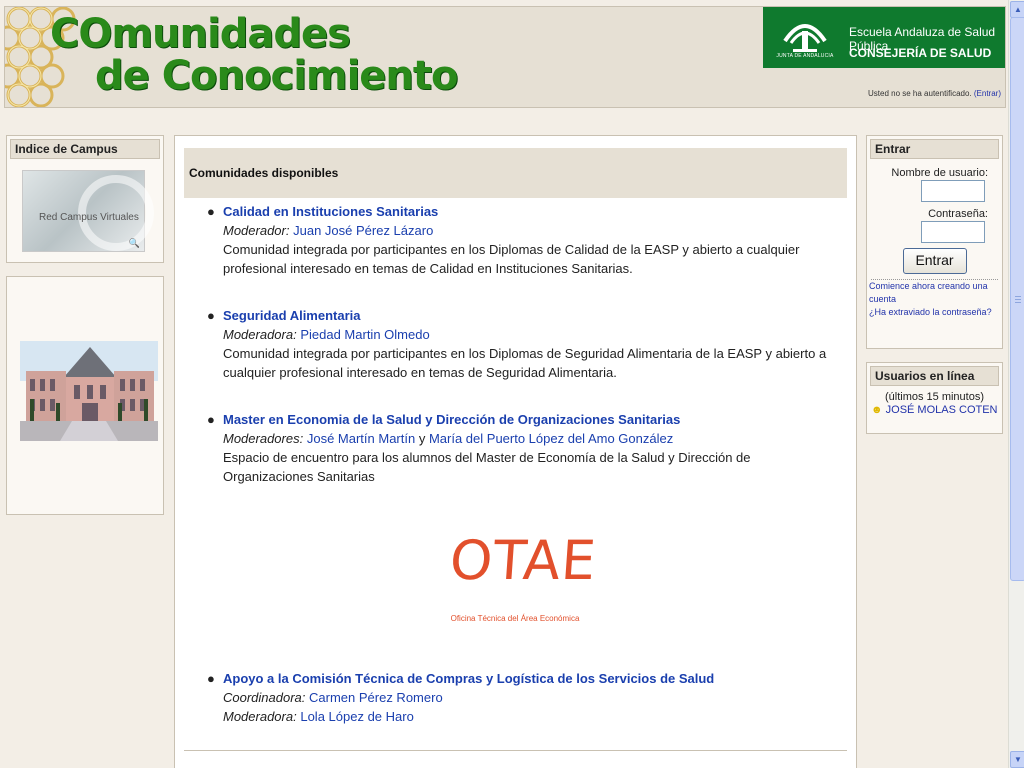  Describe the element at coordinates (939, 173) in the screenshot. I see `username-label: Nombre de usuario:` at that location.